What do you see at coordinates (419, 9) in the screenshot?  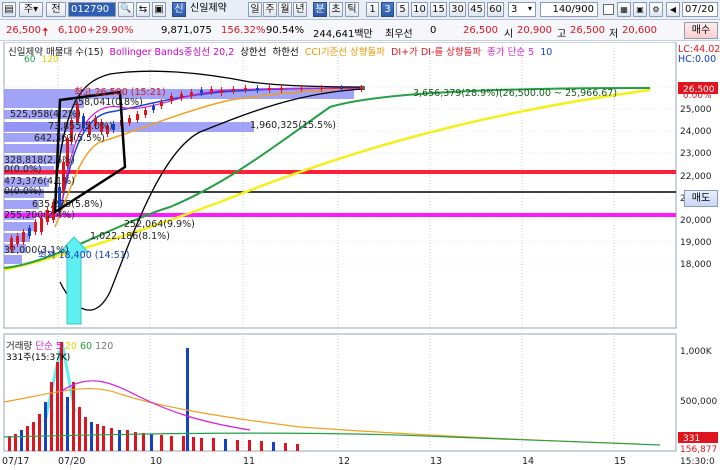 I see `interval-10: 10` at bounding box center [419, 9].